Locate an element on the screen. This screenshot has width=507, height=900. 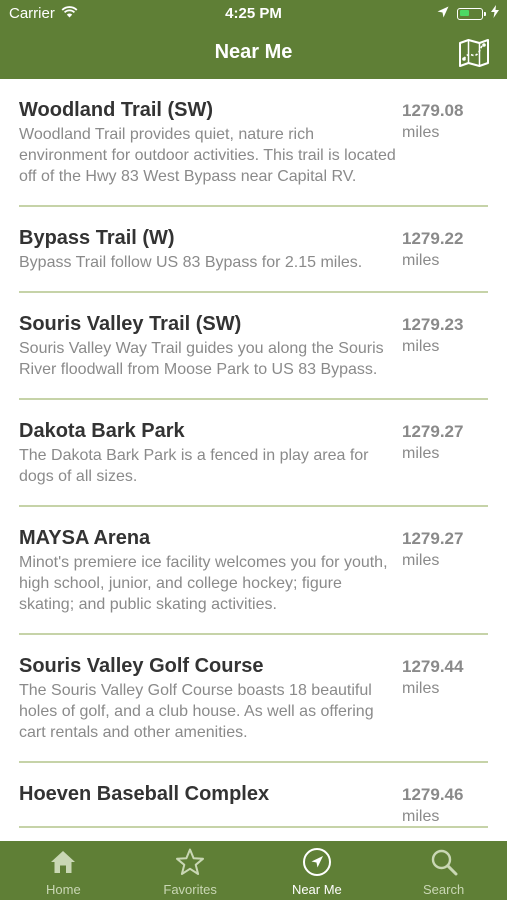
distance-value: 1279.08 is located at coordinates (433, 110).